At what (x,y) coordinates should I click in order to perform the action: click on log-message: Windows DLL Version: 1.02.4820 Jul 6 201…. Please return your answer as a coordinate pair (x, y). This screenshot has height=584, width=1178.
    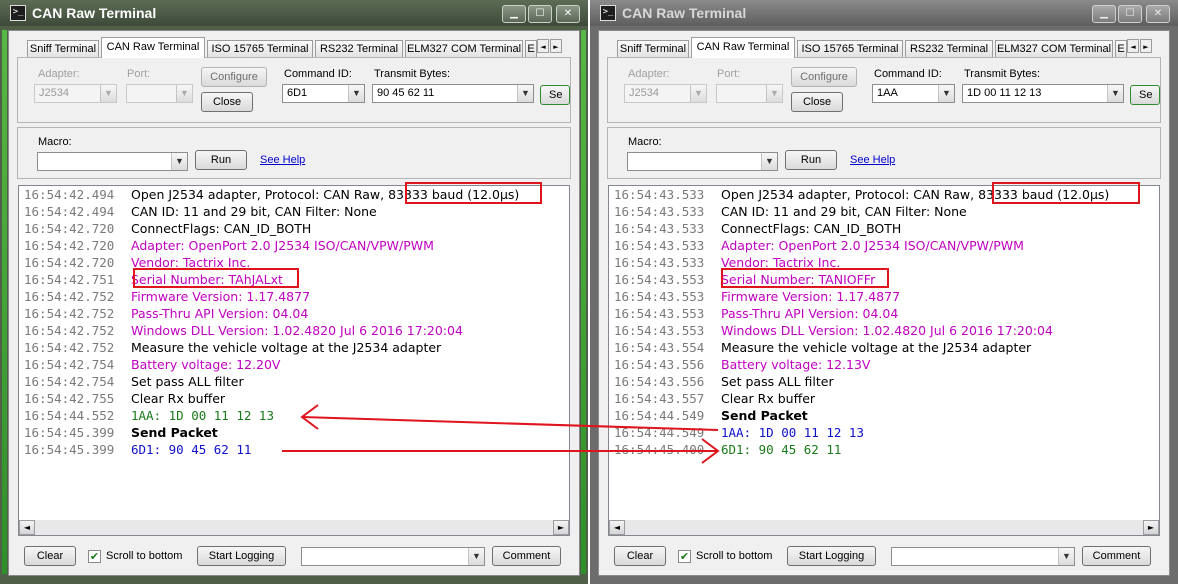
    Looking at the image, I should click on (297, 330).